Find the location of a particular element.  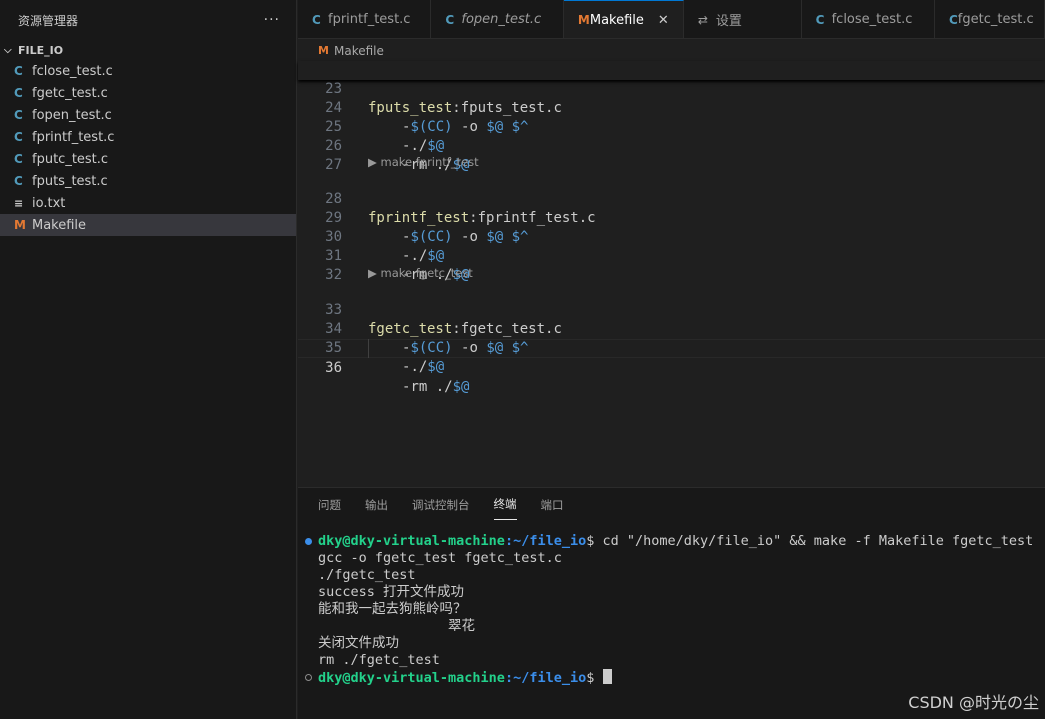

tab-settings: ⇄ 设置 is located at coordinates (742, 19).